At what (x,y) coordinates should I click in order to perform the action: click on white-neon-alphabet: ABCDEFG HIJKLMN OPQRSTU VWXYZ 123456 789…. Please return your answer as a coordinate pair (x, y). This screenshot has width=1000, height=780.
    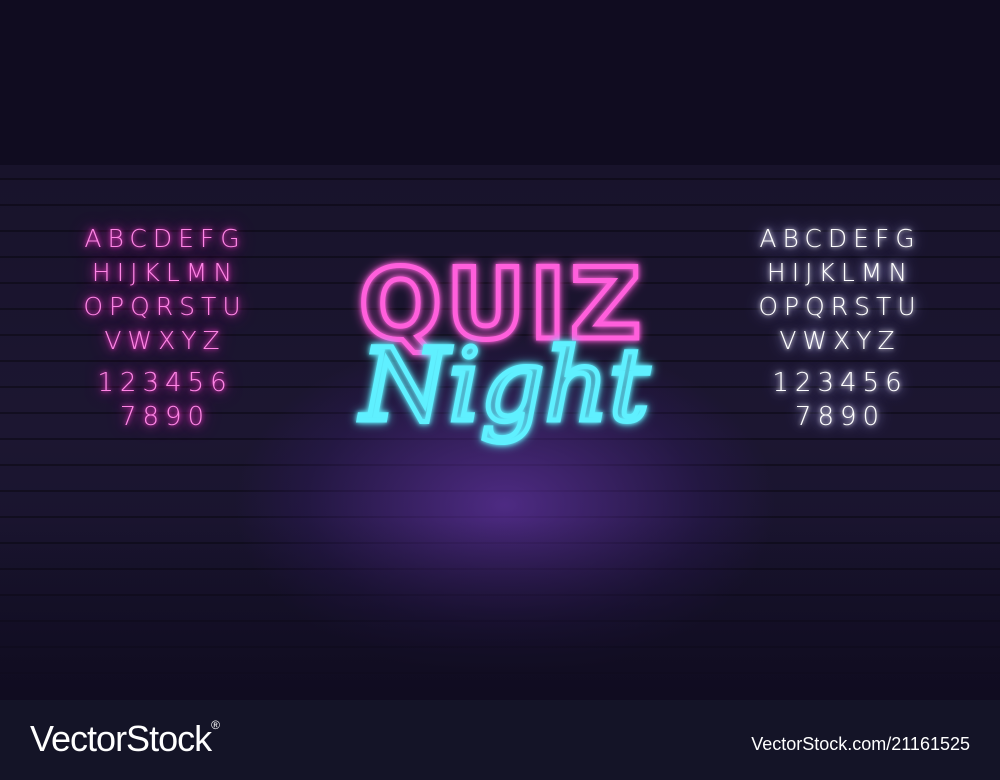
    Looking at the image, I should click on (840, 328).